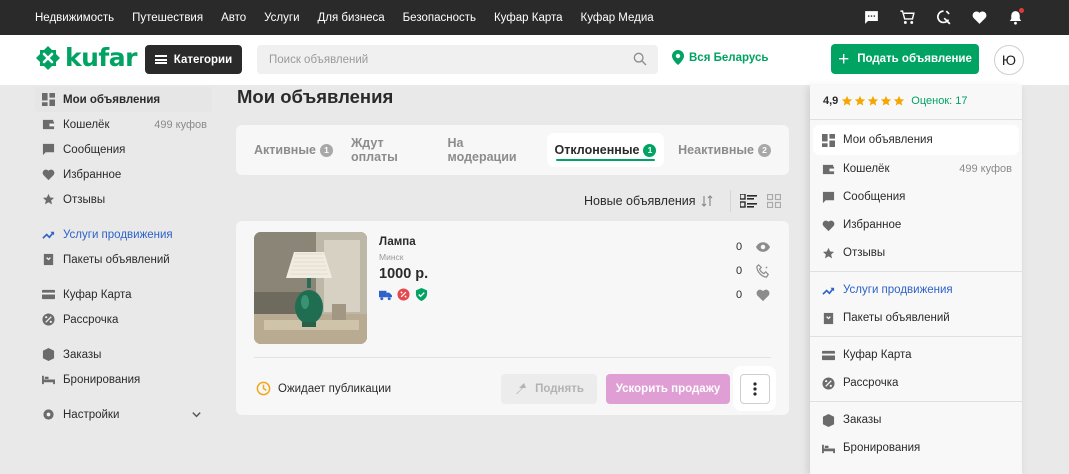 Image resolution: width=1069 pixels, height=474 pixels. Describe the element at coordinates (281, 18) in the screenshot. I see `topnav-services: Услуги` at that location.